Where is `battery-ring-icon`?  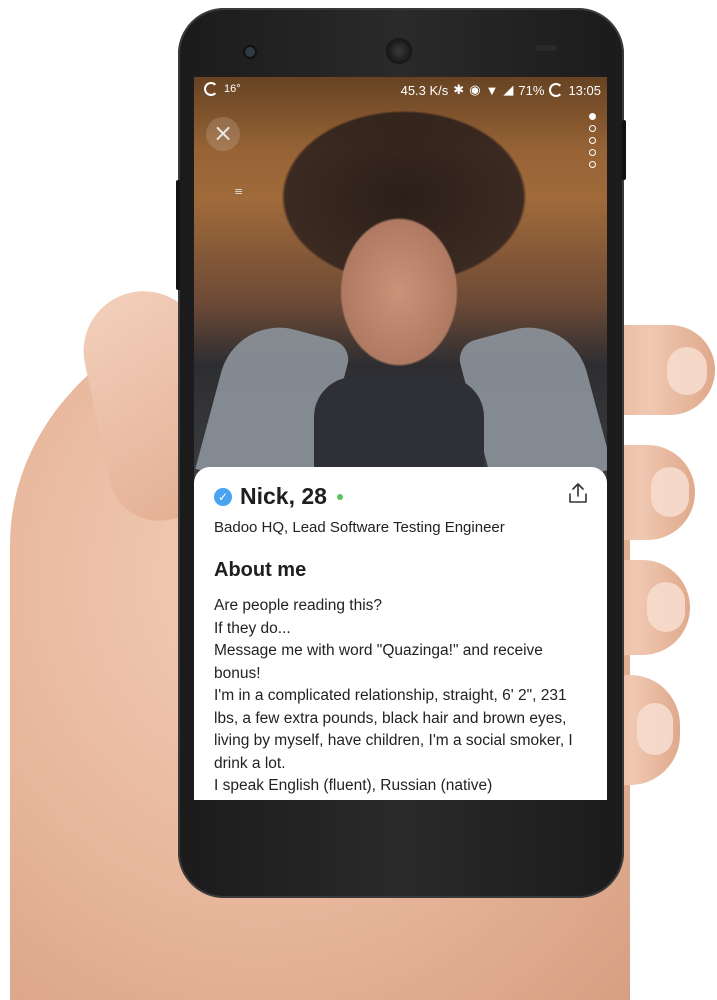
battery-ring-icon is located at coordinates (556, 90).